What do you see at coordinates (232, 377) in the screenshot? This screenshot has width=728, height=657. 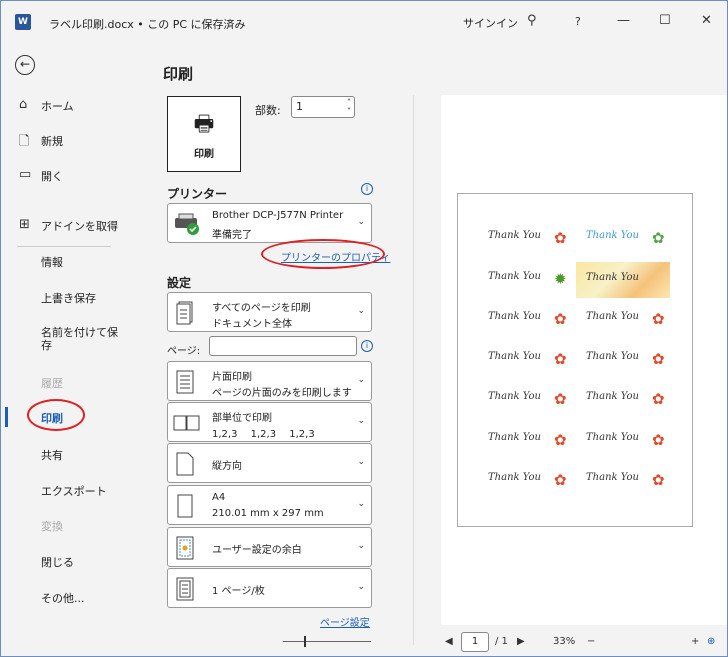 I see `setting-line1: 片面印刷` at bounding box center [232, 377].